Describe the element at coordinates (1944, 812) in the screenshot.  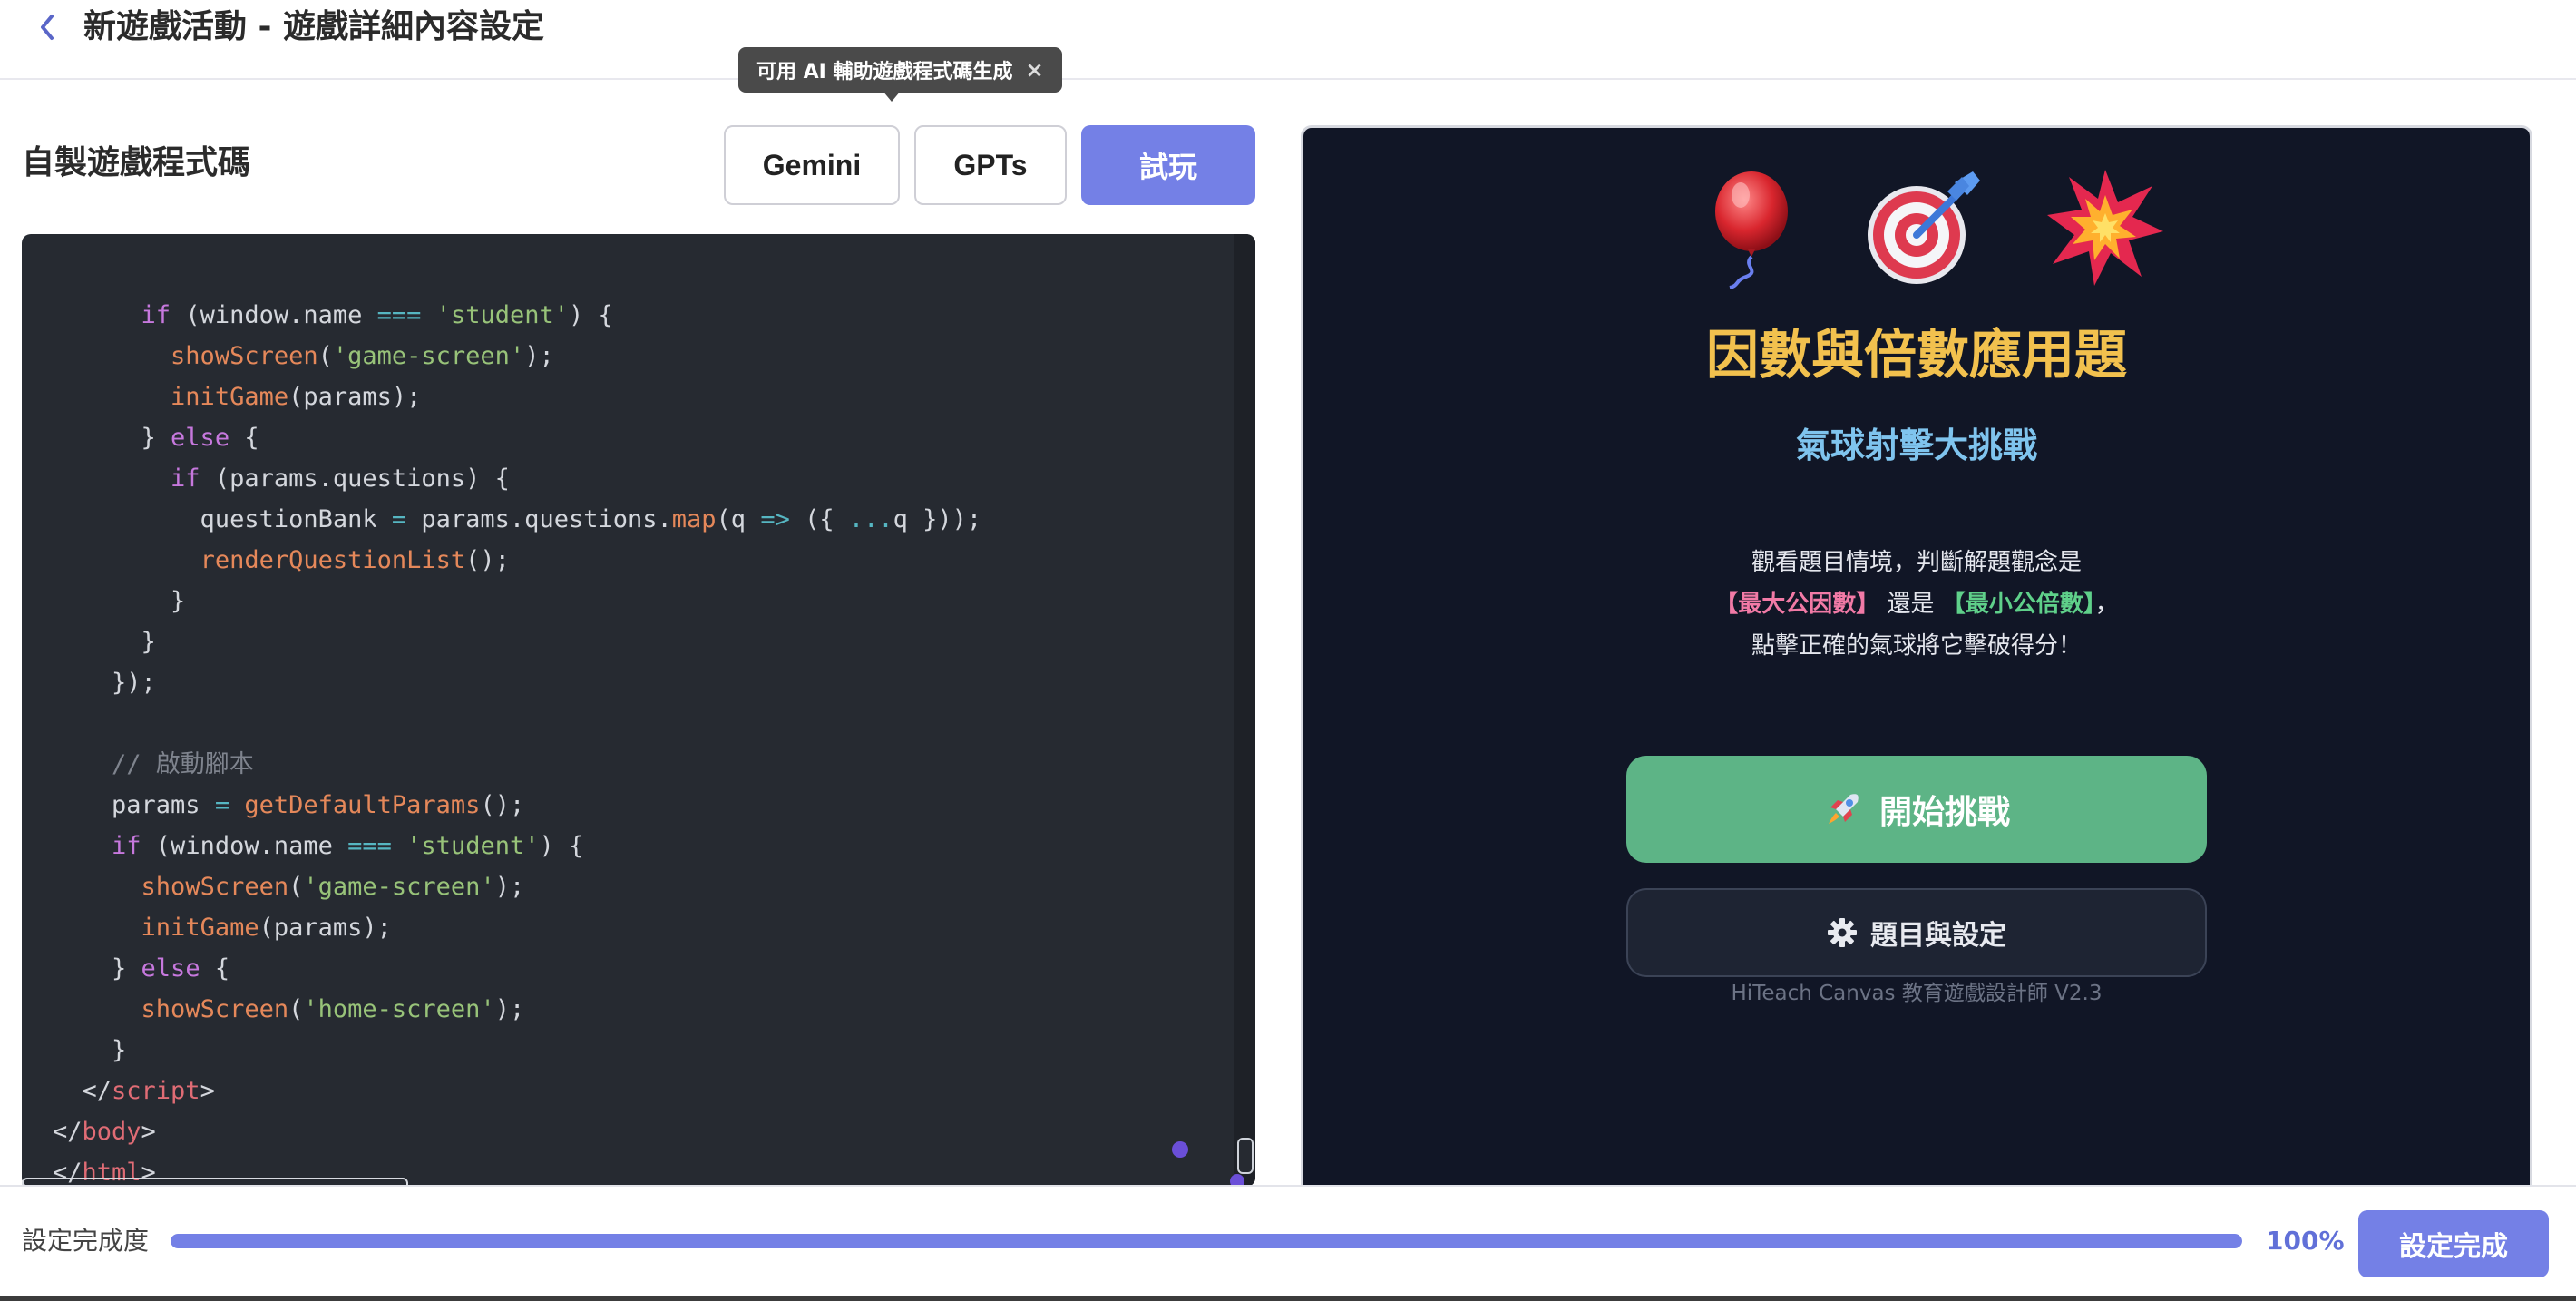
I see `start-challenge-label: 開始挑戰` at that location.